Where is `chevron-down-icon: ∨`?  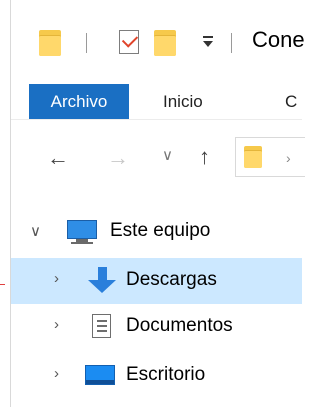 chevron-down-icon: ∨ is located at coordinates (35, 231).